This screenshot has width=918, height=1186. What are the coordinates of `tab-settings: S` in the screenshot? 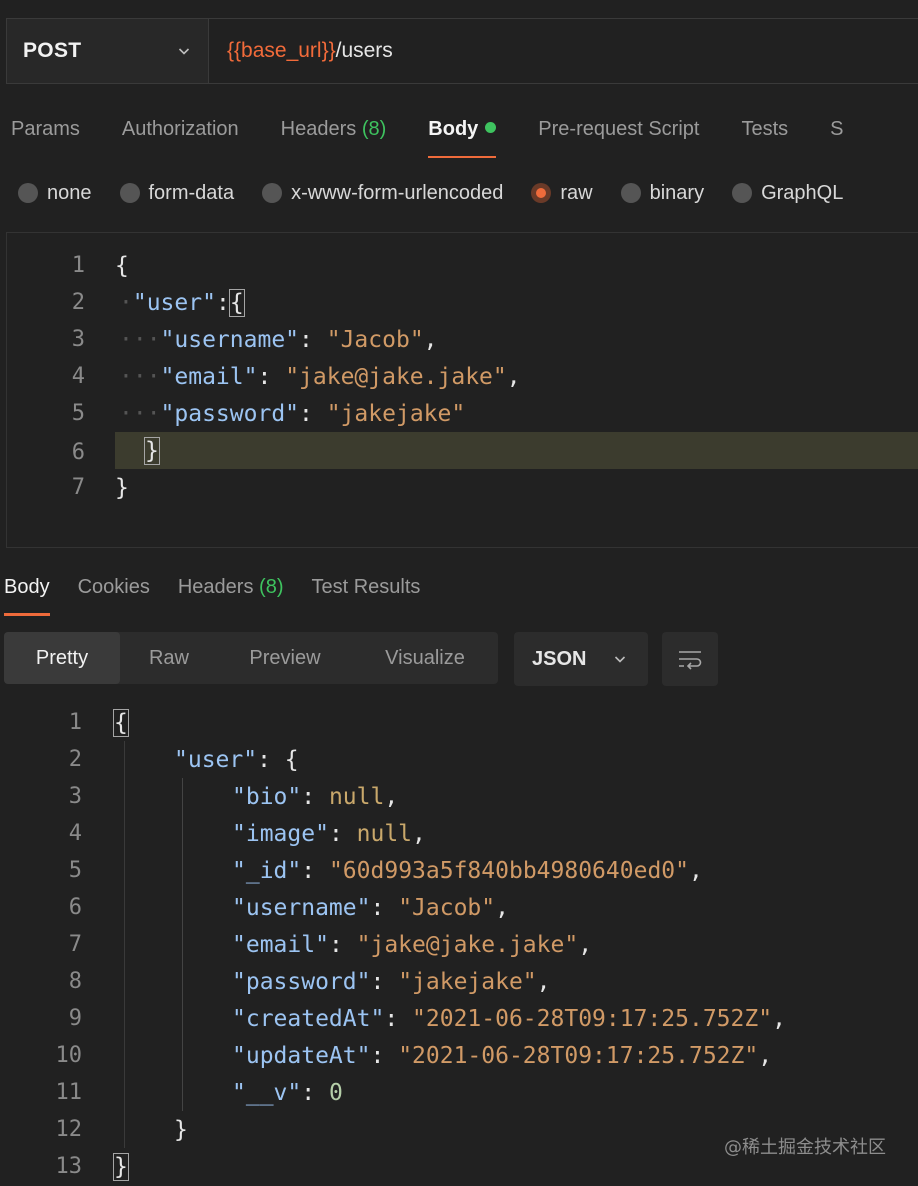 It's located at (836, 120).